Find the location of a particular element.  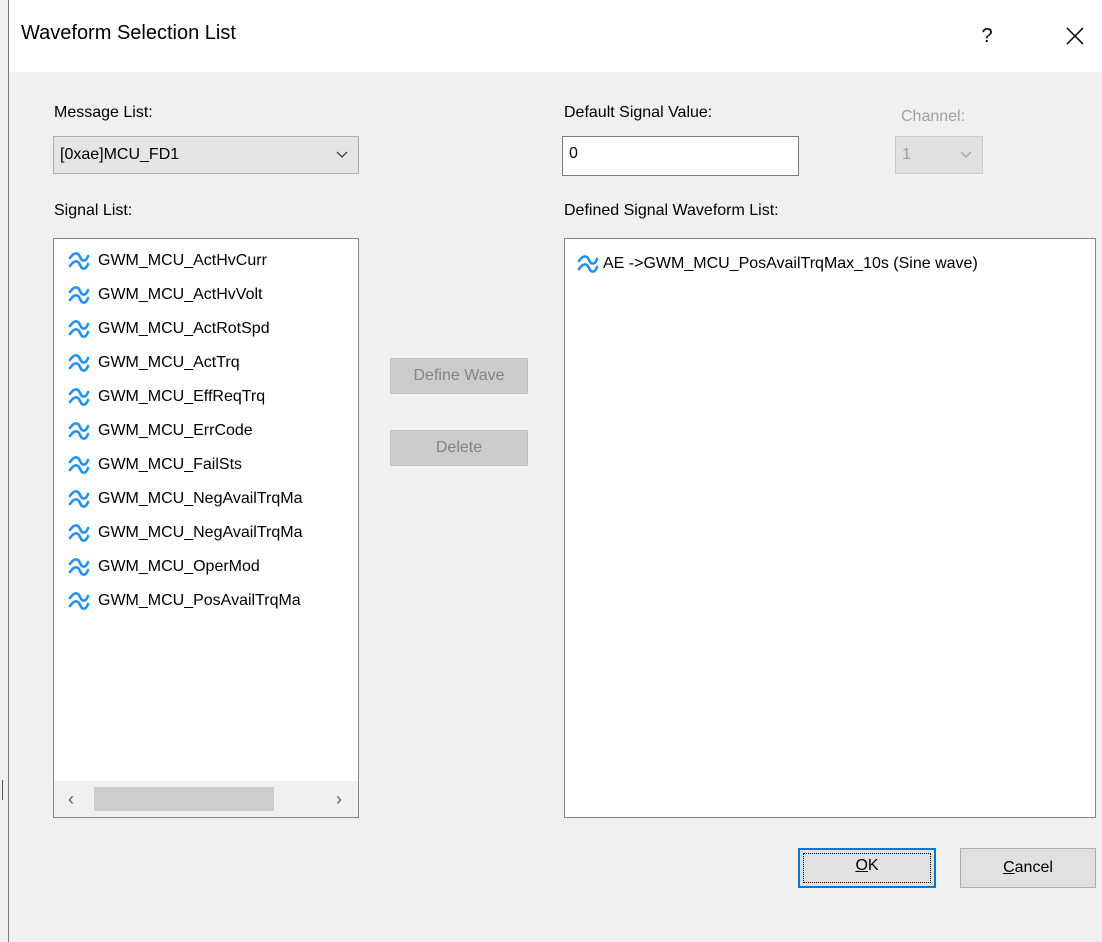

scroll-thumb is located at coordinates (184, 799).